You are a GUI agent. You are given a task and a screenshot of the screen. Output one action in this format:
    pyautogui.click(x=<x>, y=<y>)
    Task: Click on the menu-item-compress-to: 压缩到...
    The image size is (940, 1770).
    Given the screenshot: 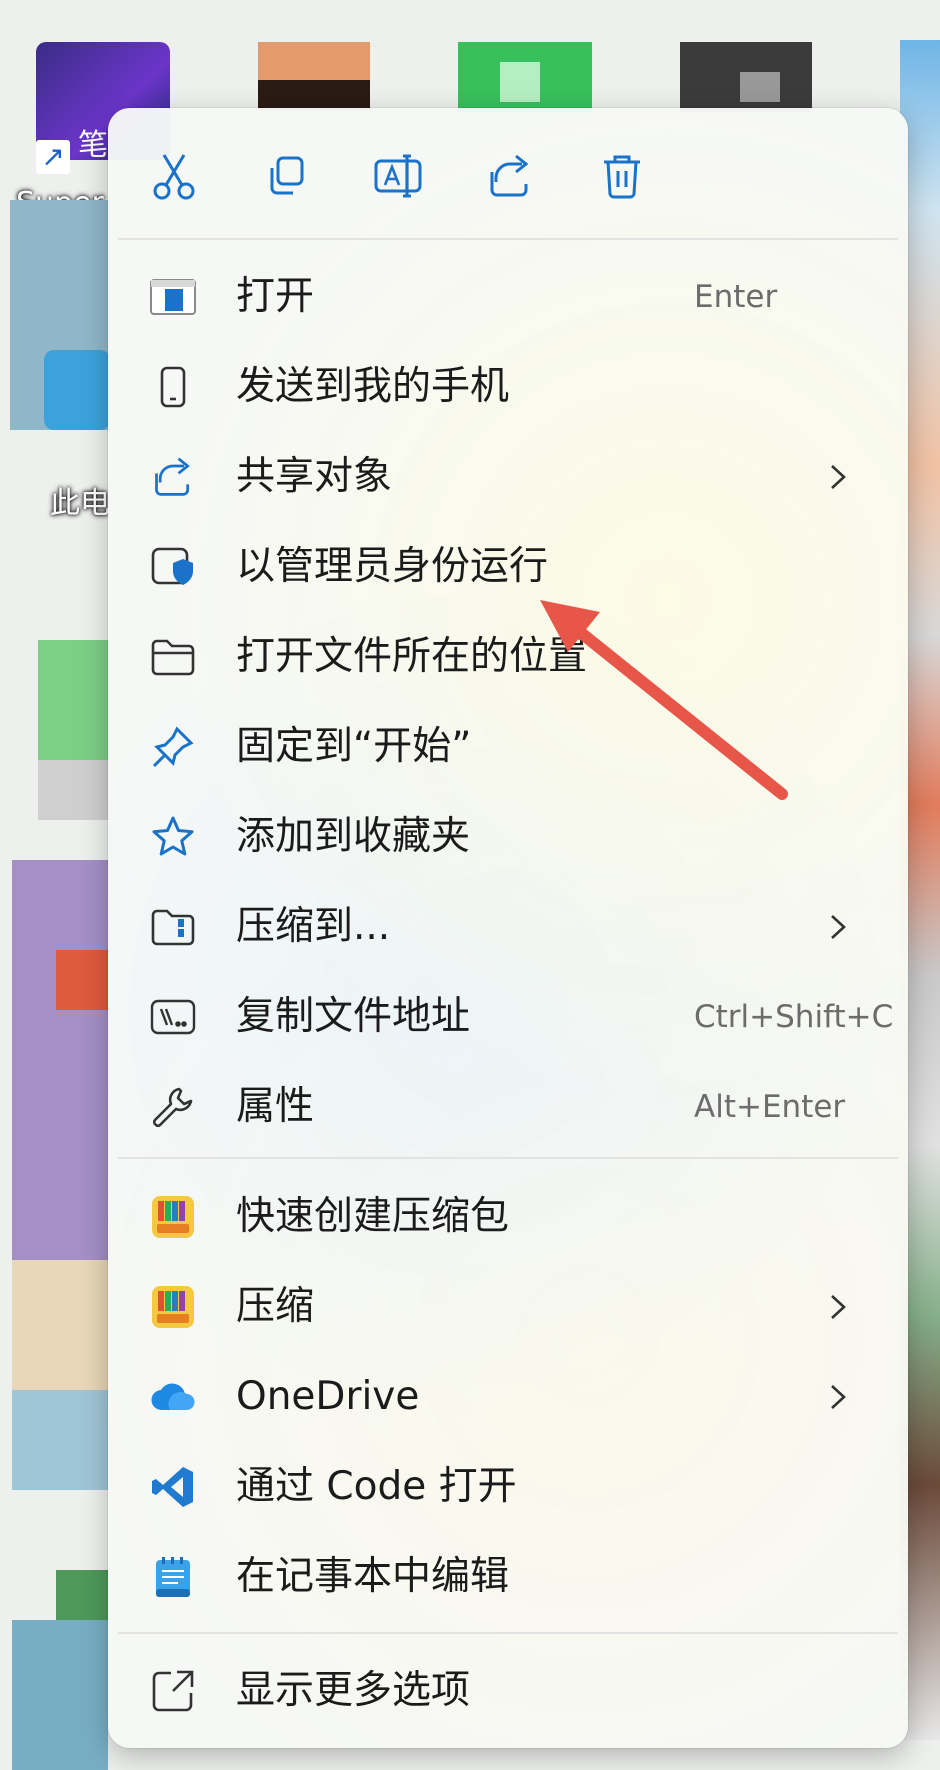 What is the action you would take?
    pyautogui.click(x=508, y=927)
    